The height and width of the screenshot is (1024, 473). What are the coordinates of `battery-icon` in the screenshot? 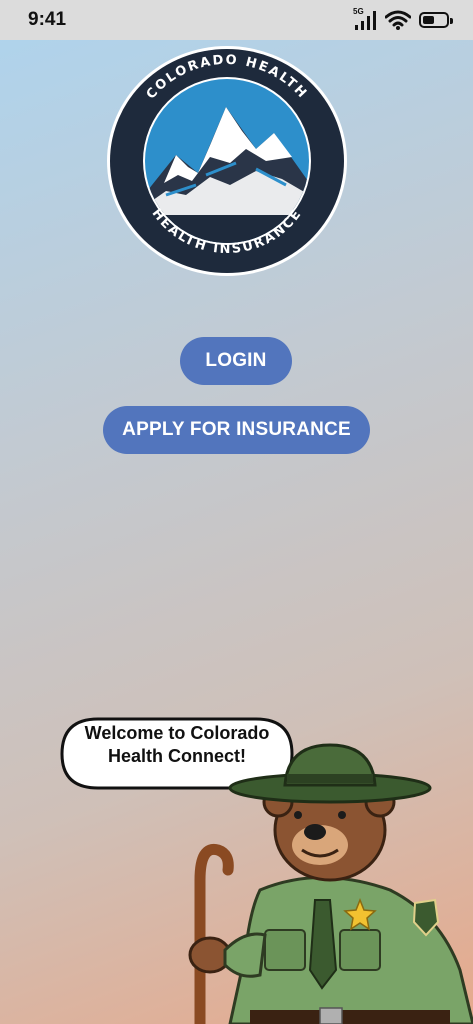 It's located at (436, 20).